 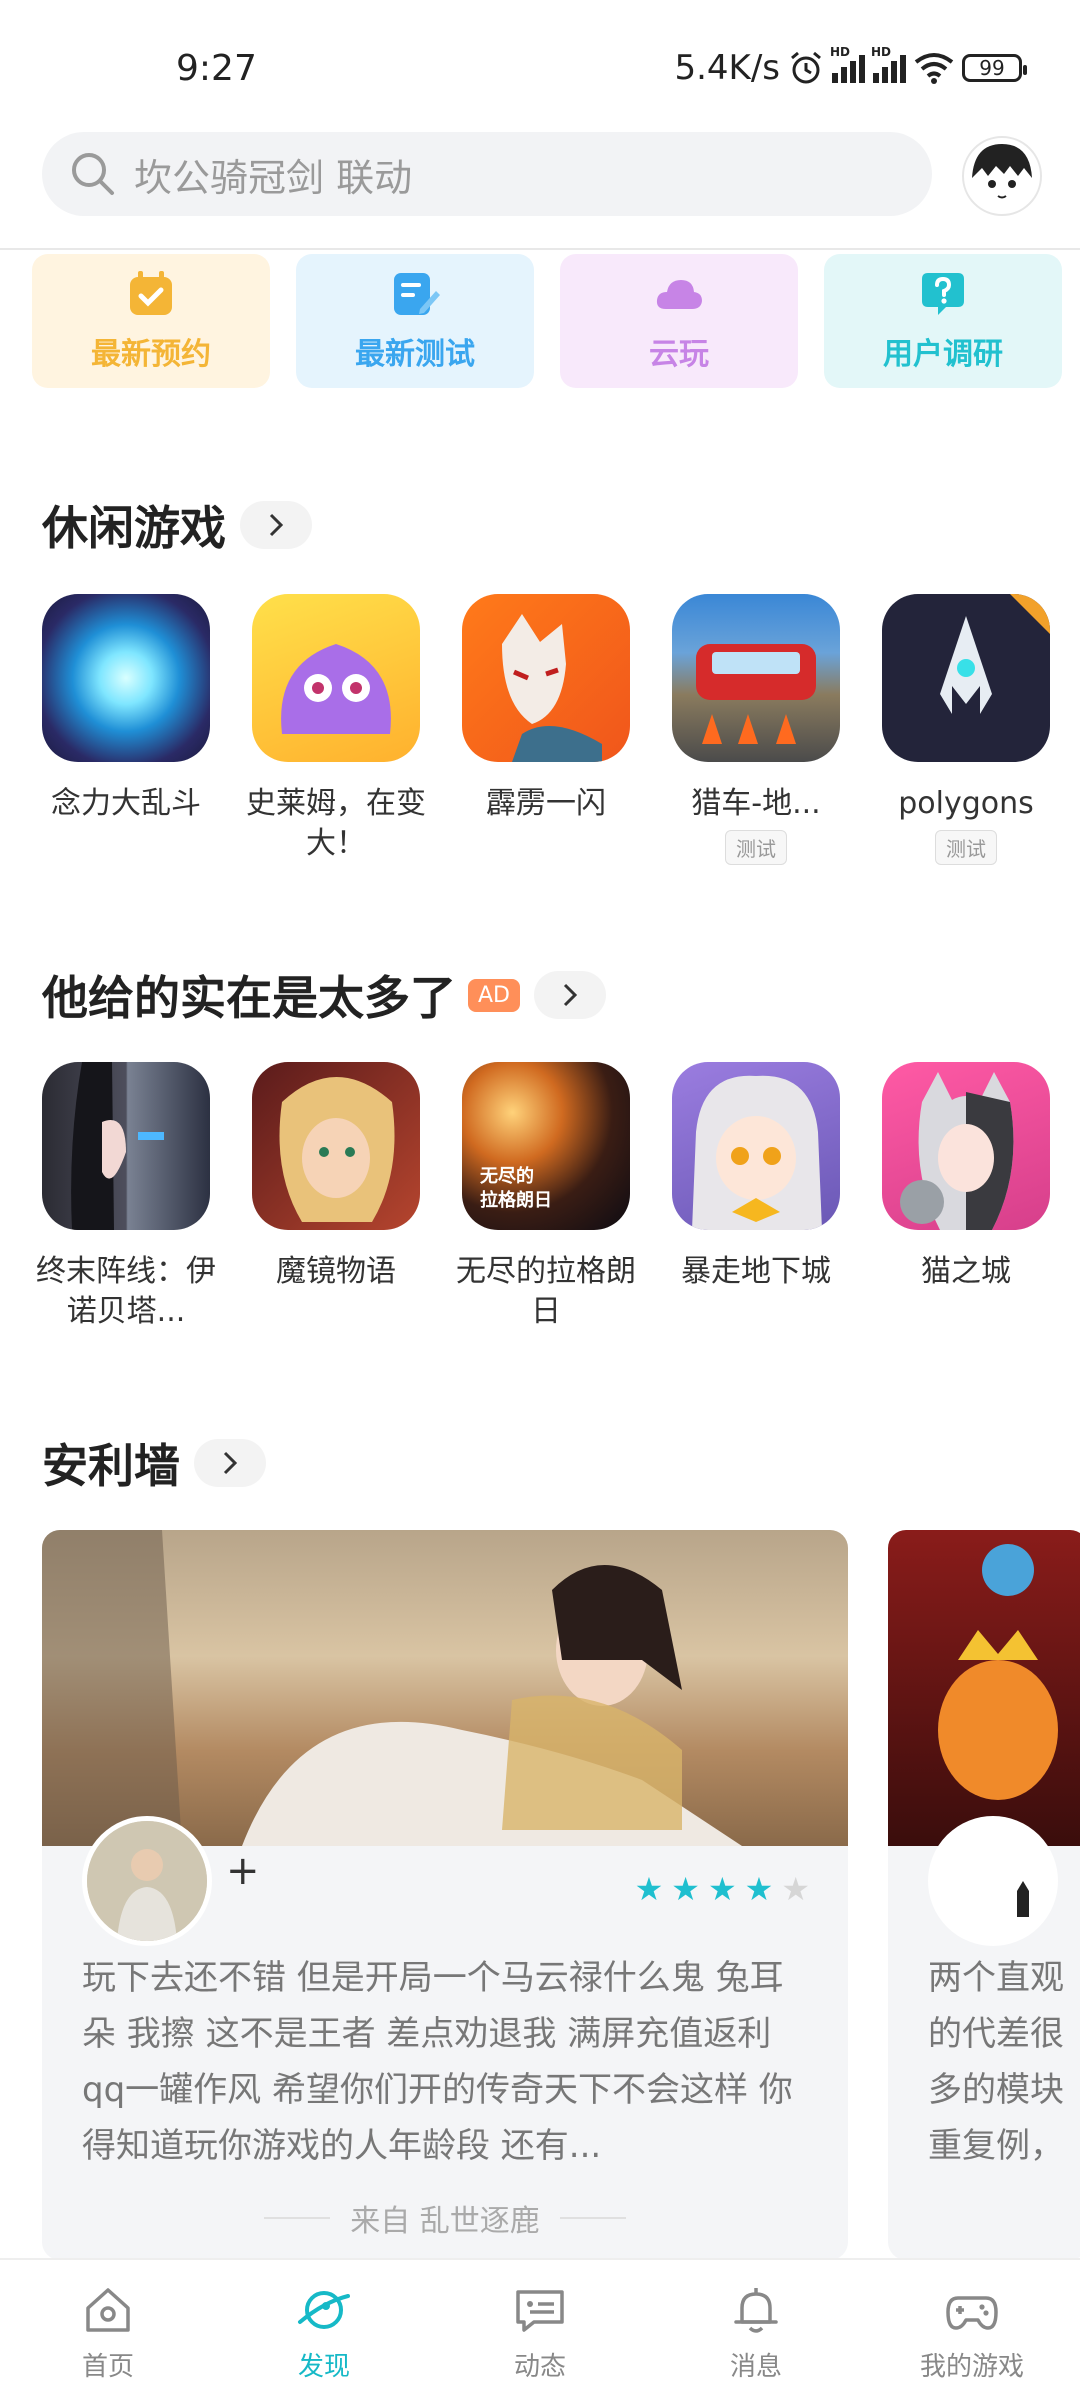 I want to click on game-name: 魔镜物语, so click(x=336, y=1271).